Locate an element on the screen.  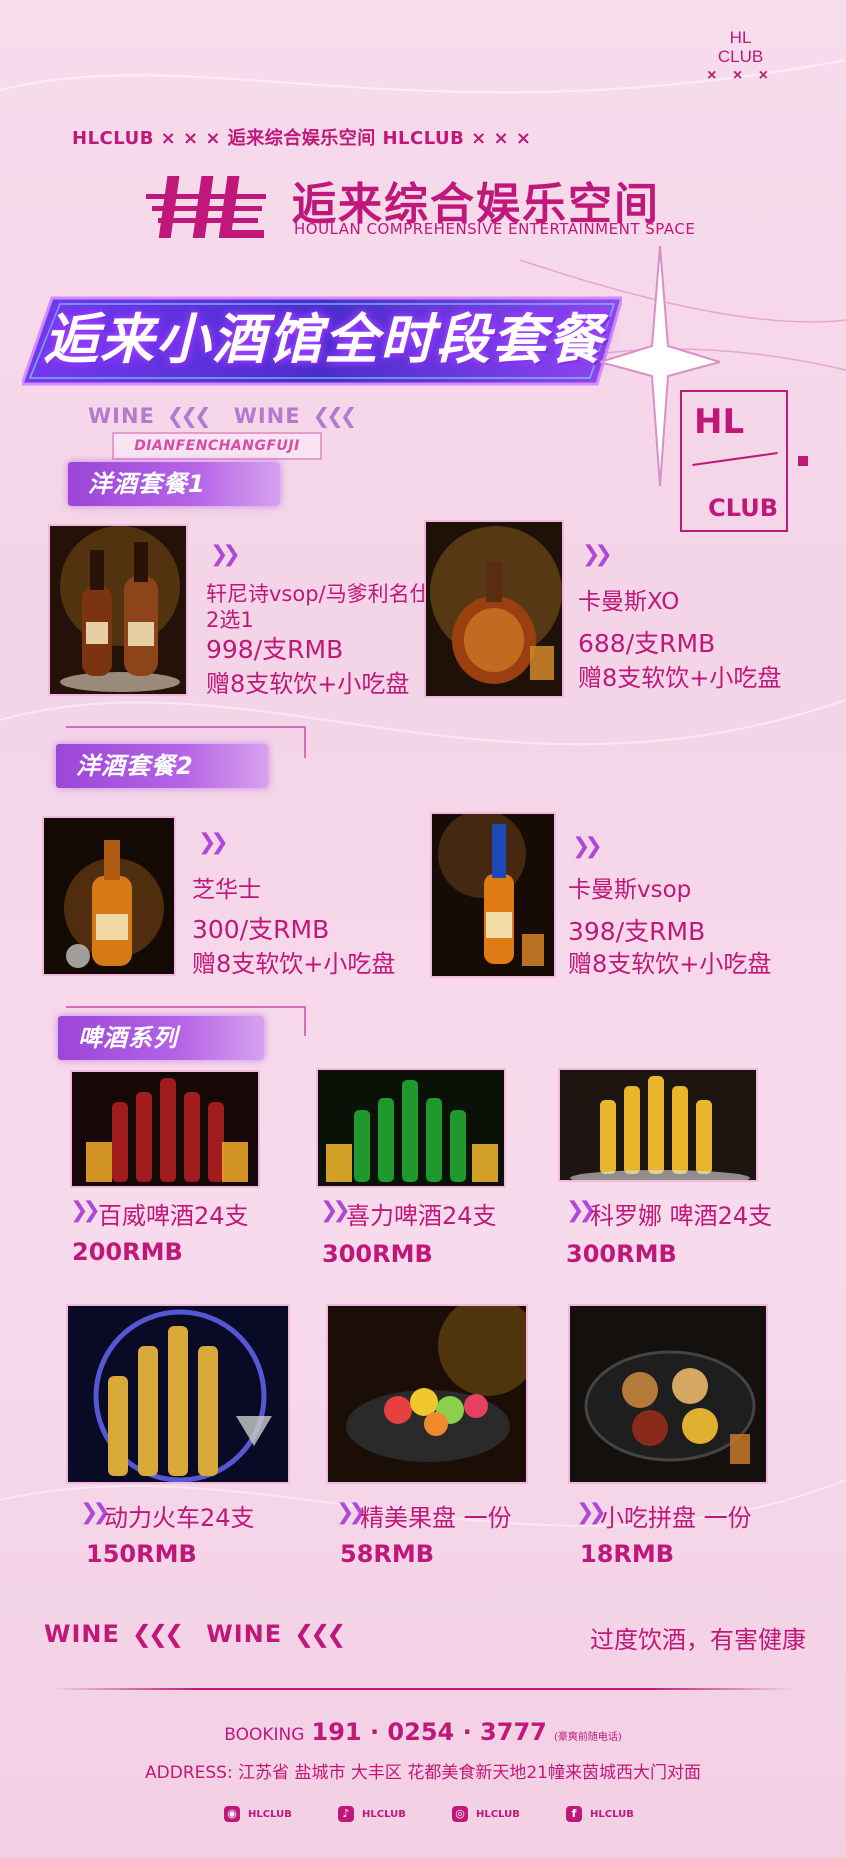
beer-name: 百威啤酒24支 is located at coordinates (173, 1216).